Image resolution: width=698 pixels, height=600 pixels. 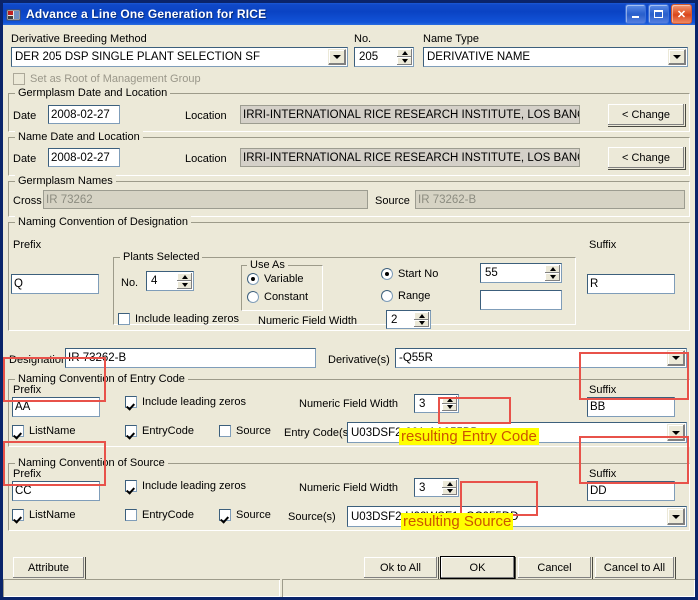 What do you see at coordinates (93, 93) in the screenshot?
I see `germplasm-date-group-title: Germplasm Date and Location` at bounding box center [93, 93].